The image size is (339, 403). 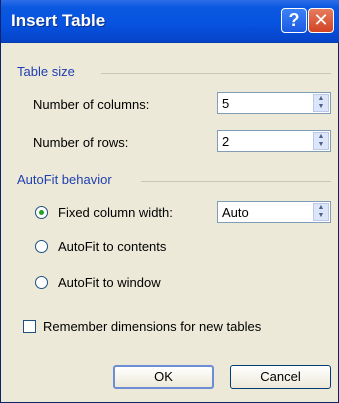 I want to click on autofit-group-label: AutoFit behavior, so click(x=64, y=179).